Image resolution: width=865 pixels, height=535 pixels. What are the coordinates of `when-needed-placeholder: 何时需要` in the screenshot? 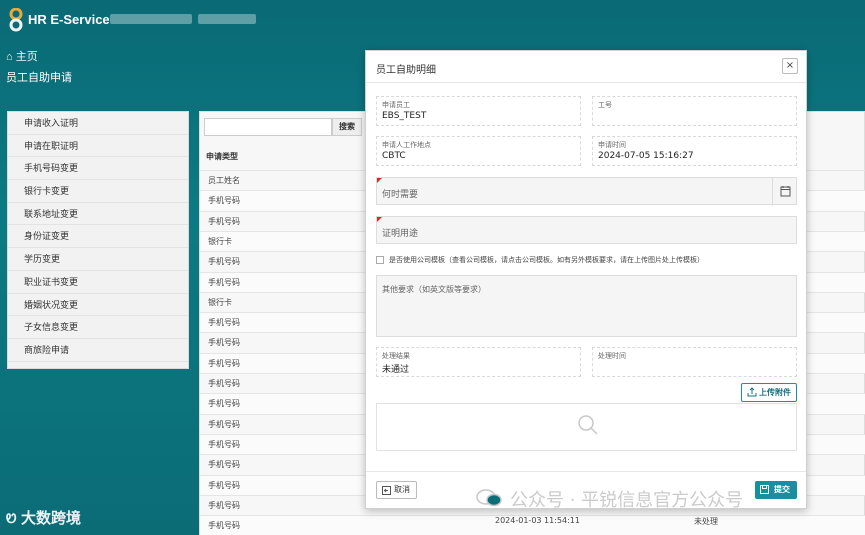 It's located at (400, 195).